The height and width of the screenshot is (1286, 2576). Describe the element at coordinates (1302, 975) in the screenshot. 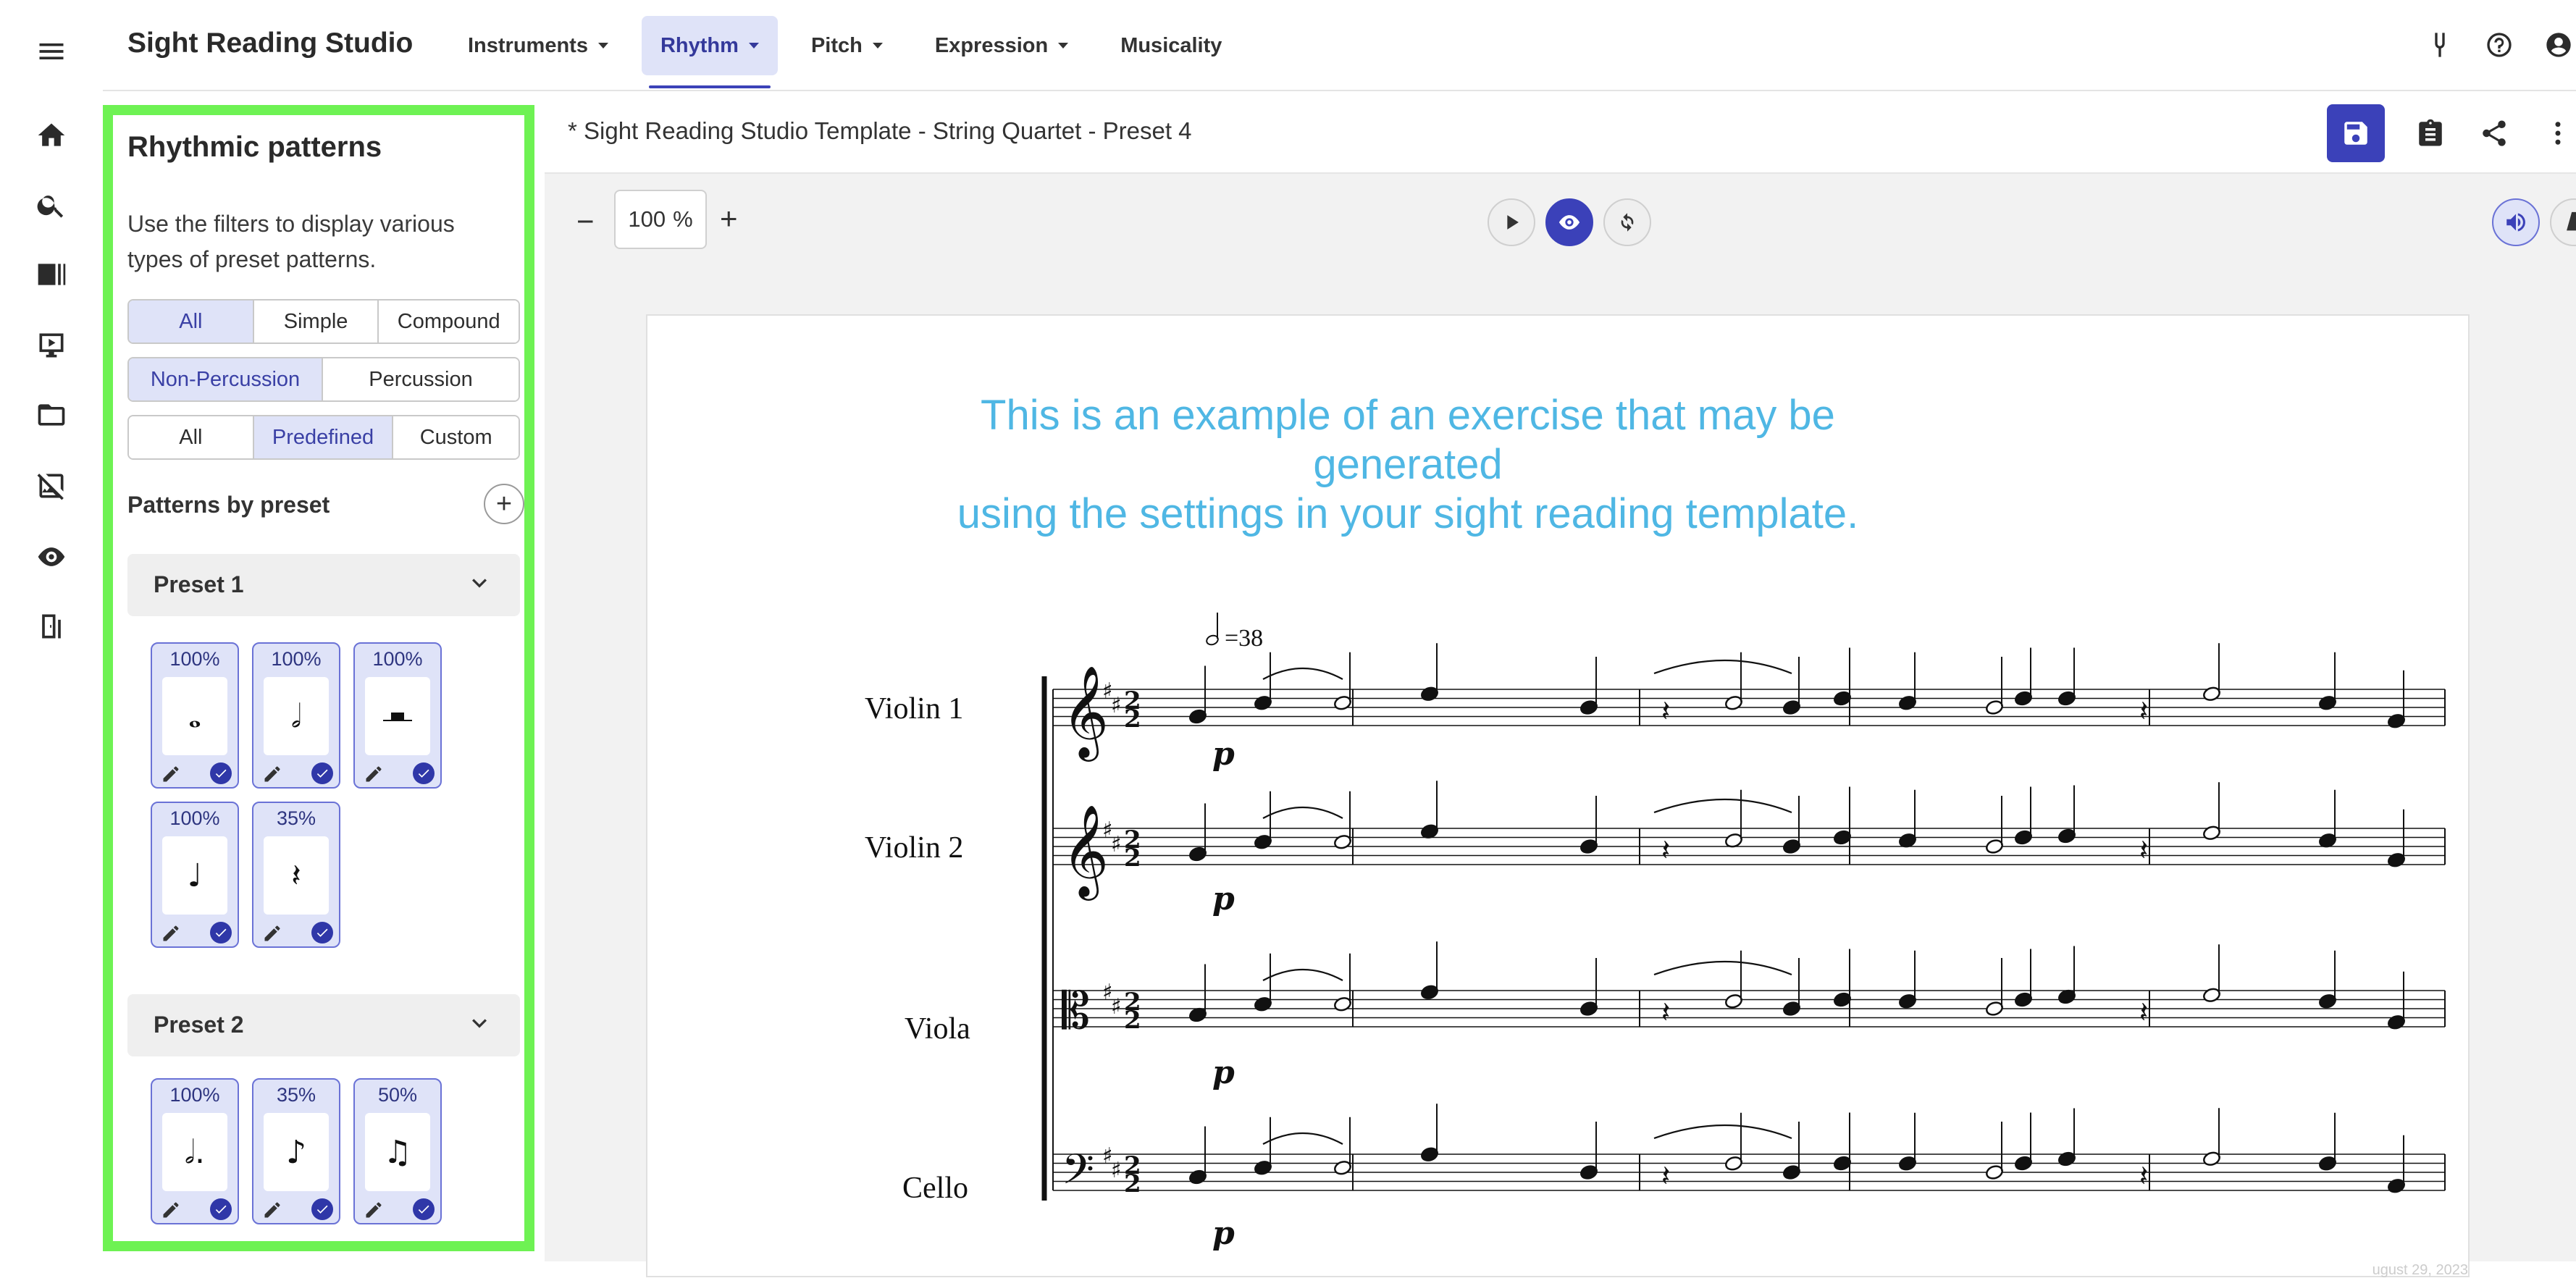

I see `slur` at that location.